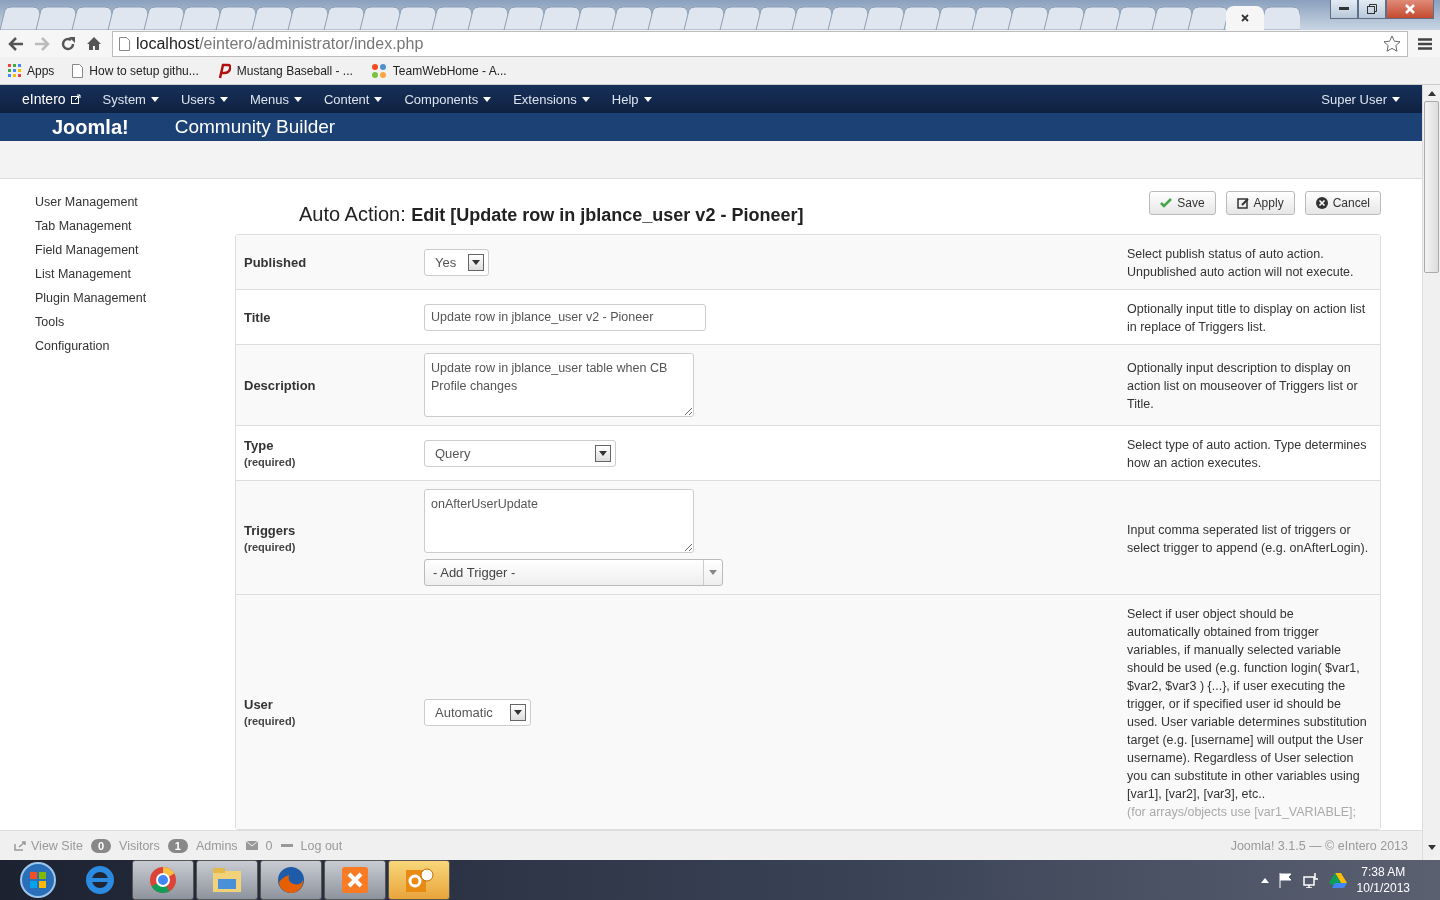 This screenshot has width=1440, height=900. Describe the element at coordinates (1360, 99) in the screenshot. I see `user-menu: Super User` at that location.